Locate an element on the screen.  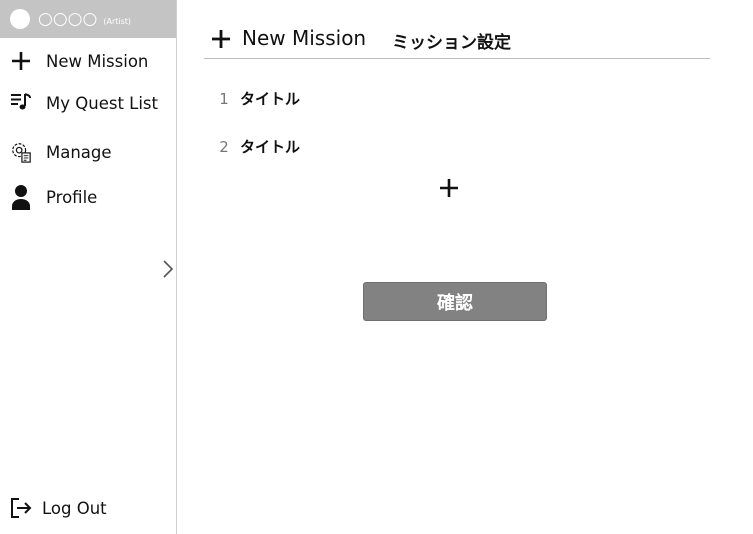
mission-number: 1 is located at coordinates (224, 98).